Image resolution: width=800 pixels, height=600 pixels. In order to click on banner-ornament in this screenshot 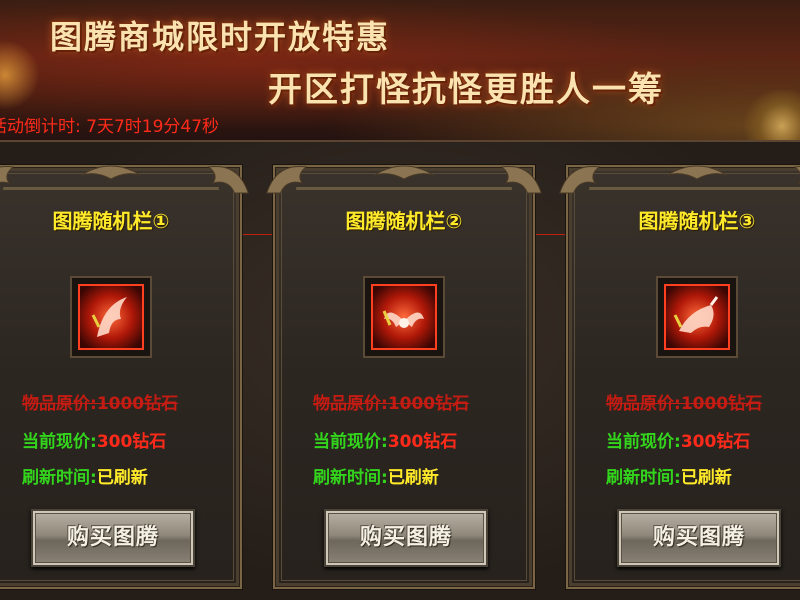, I will do `click(770, 115)`.